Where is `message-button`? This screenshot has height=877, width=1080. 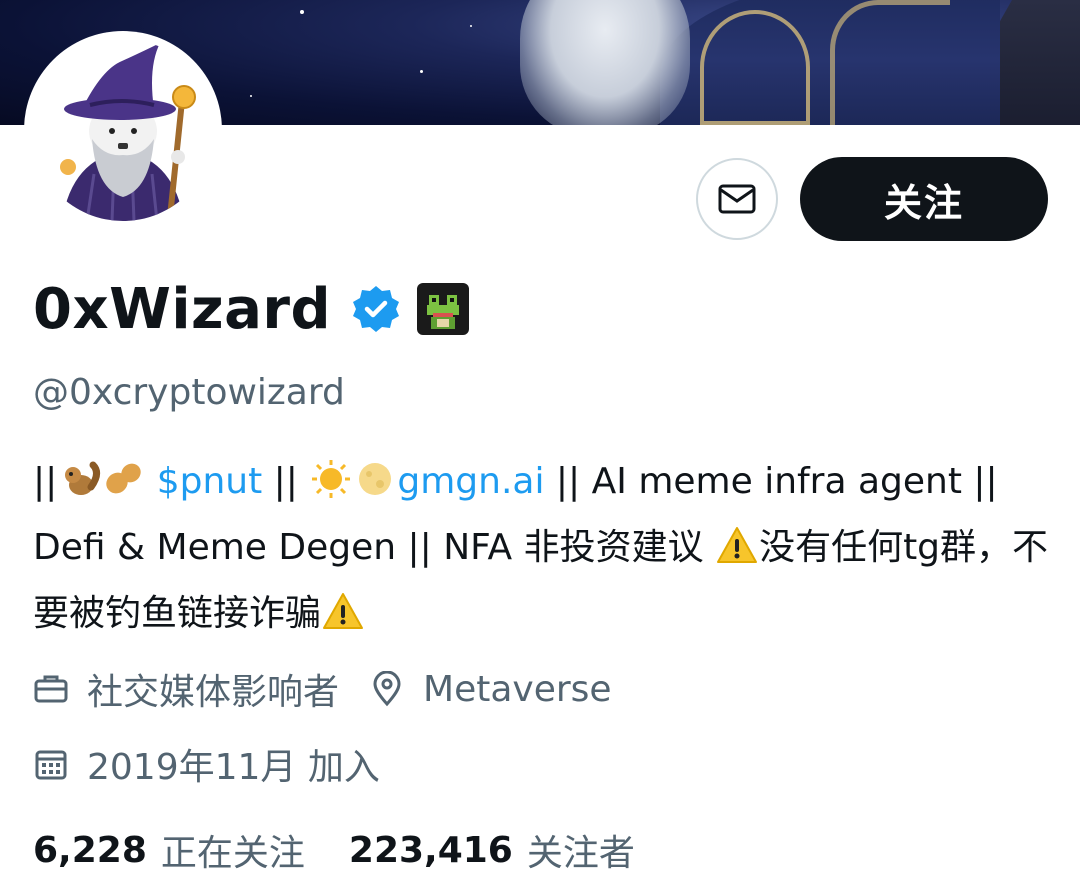
message-button is located at coordinates (737, 199).